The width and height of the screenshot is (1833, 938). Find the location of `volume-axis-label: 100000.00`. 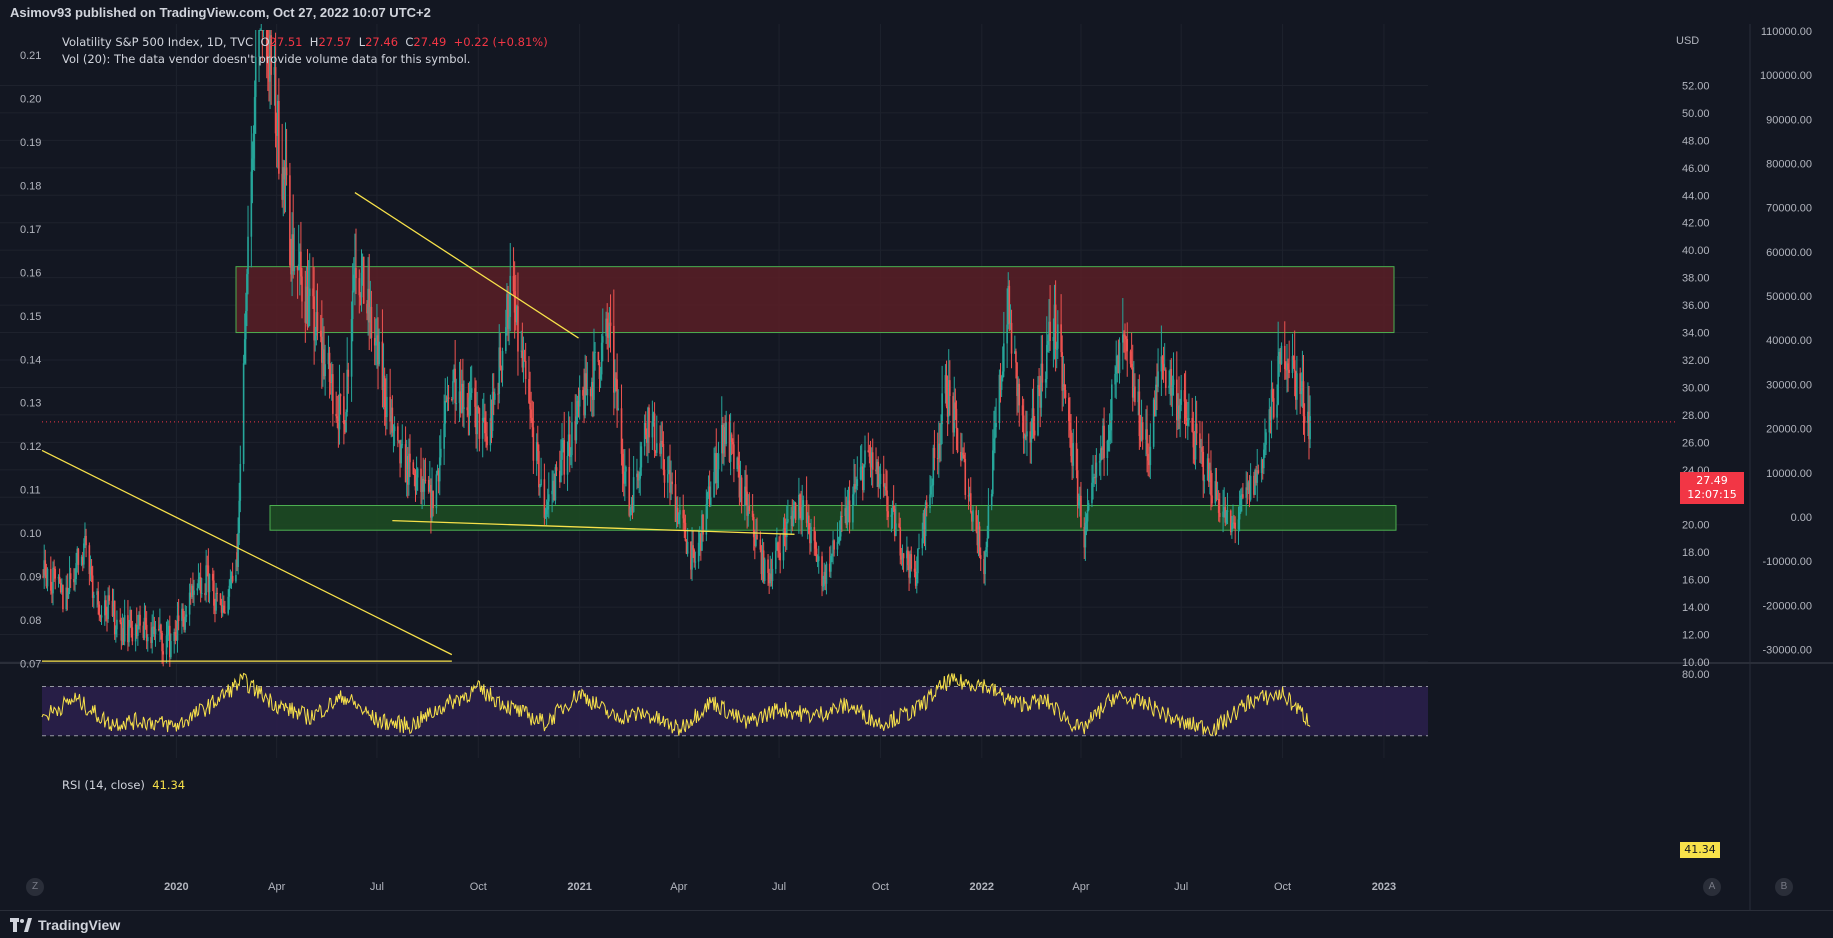

volume-axis-label: 100000.00 is located at coordinates (1786, 76).